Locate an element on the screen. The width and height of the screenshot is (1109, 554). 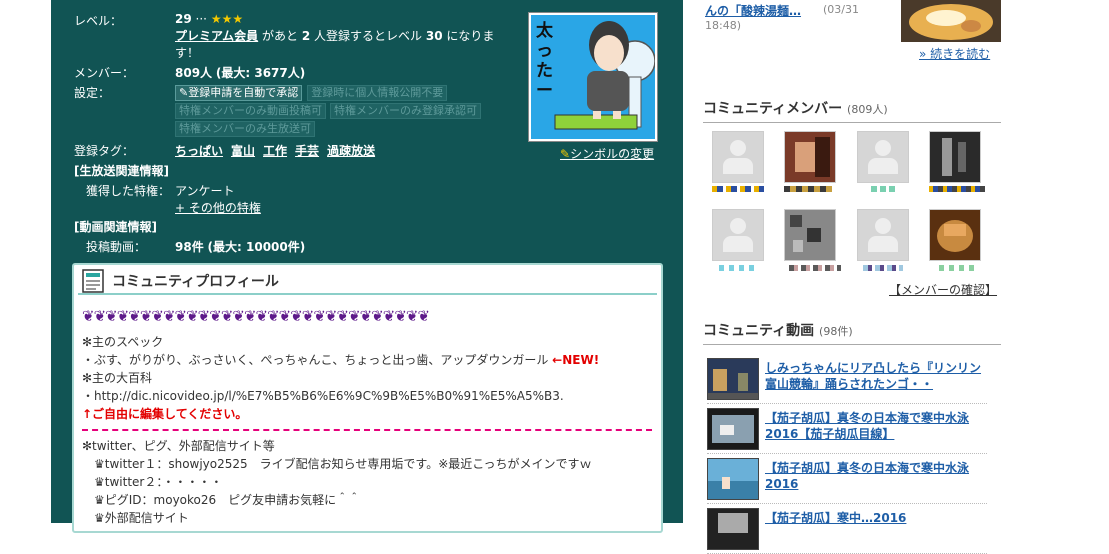
sns-heading: ✻twitter、ピグ、外部配信サイト等 is located at coordinates (178, 446).